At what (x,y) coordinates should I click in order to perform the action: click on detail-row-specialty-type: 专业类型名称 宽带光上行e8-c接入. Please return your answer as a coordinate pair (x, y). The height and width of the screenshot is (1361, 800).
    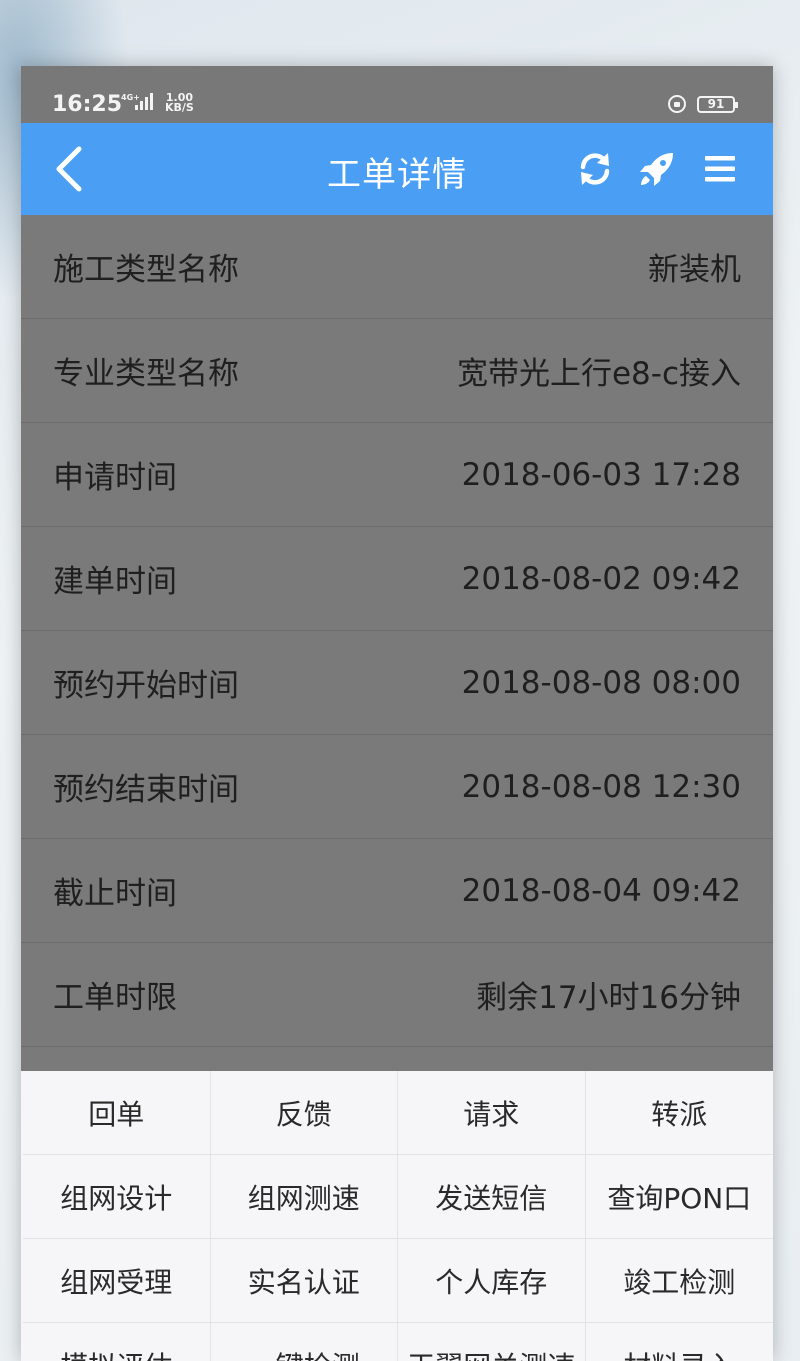
    Looking at the image, I should click on (397, 371).